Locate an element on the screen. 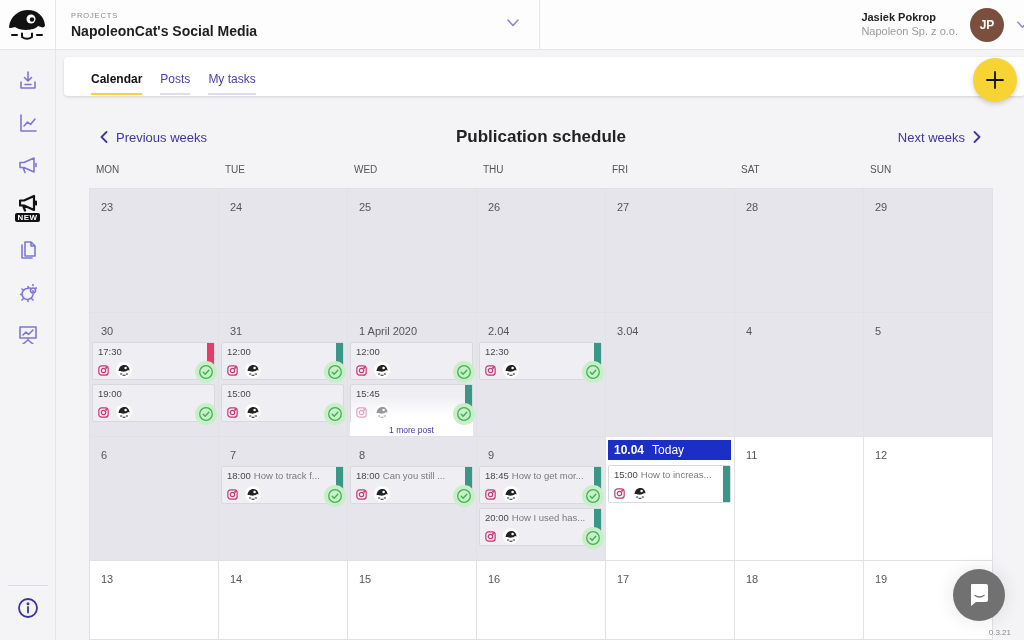  day-number: 30 is located at coordinates (107, 331).